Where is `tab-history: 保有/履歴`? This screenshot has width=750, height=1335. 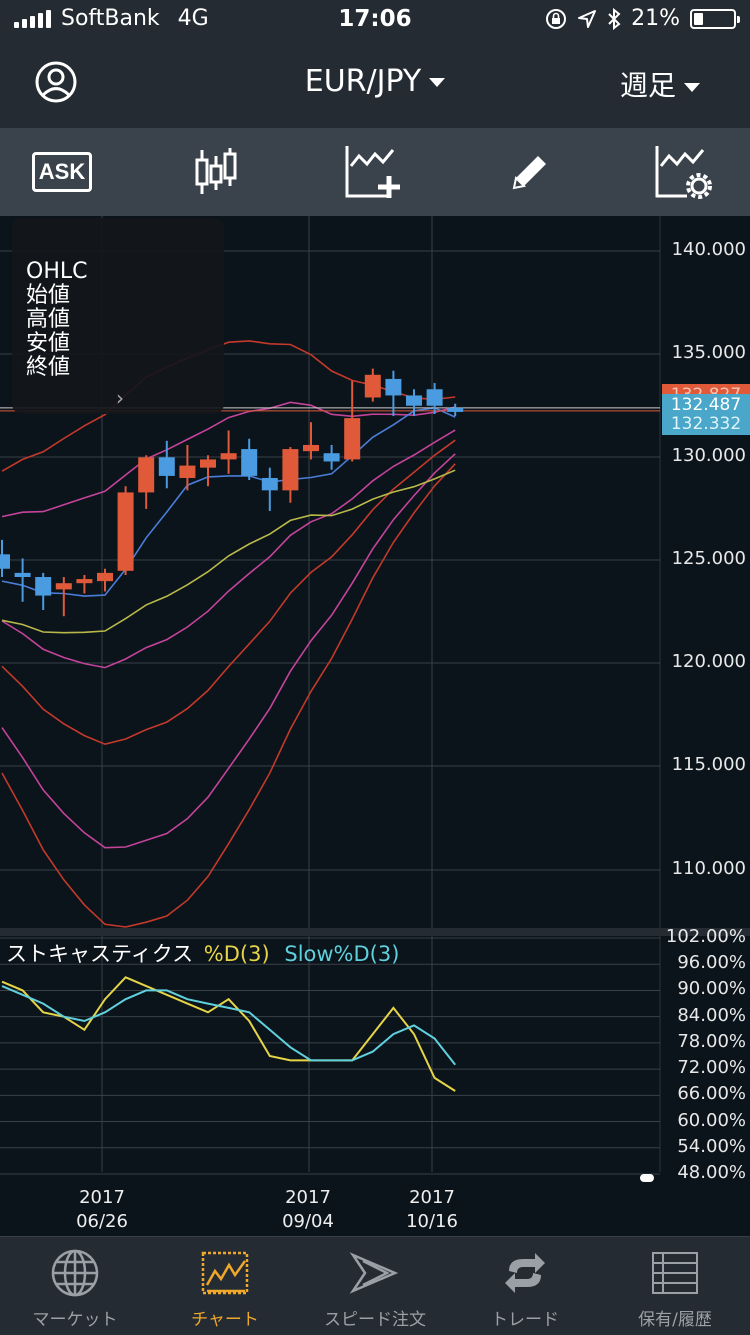
tab-history: 保有/履歴 is located at coordinates (675, 1288).